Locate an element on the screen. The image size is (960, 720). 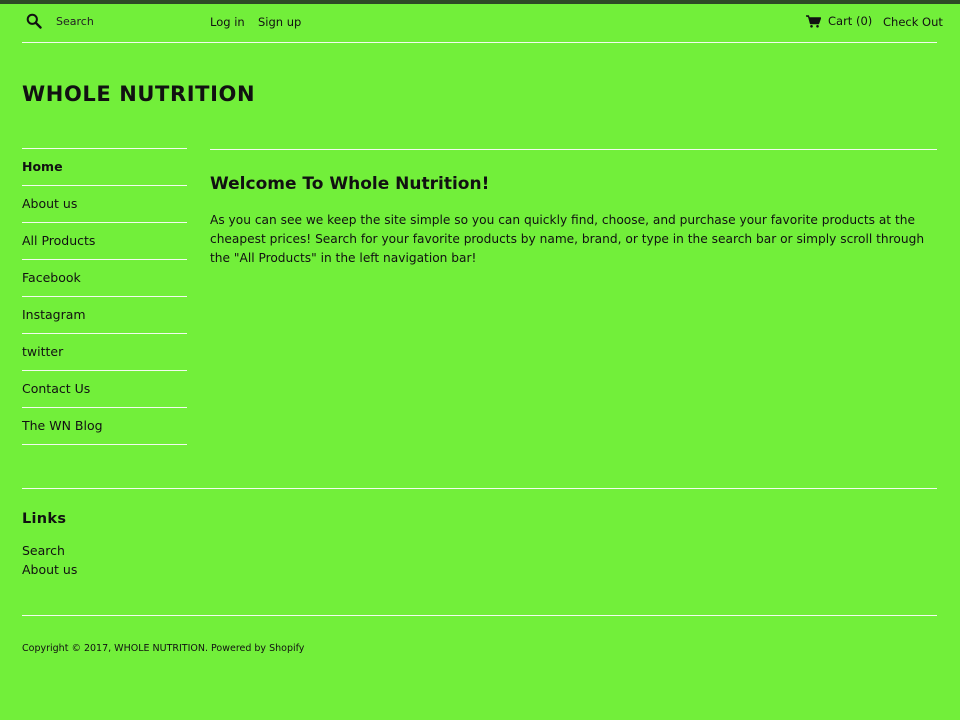
search-icon is located at coordinates (34, 21).